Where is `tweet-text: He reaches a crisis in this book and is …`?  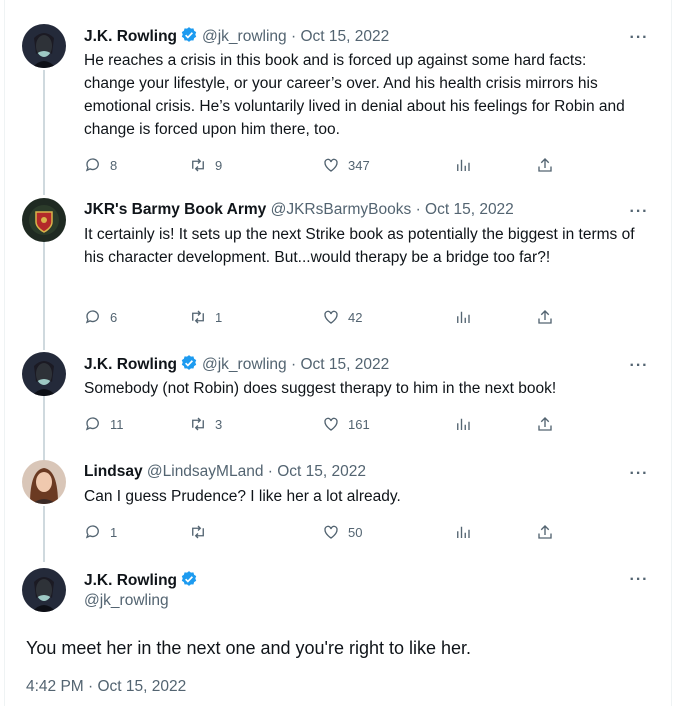
tweet-text: He reaches a crisis in this book and is … is located at coordinates (354, 95).